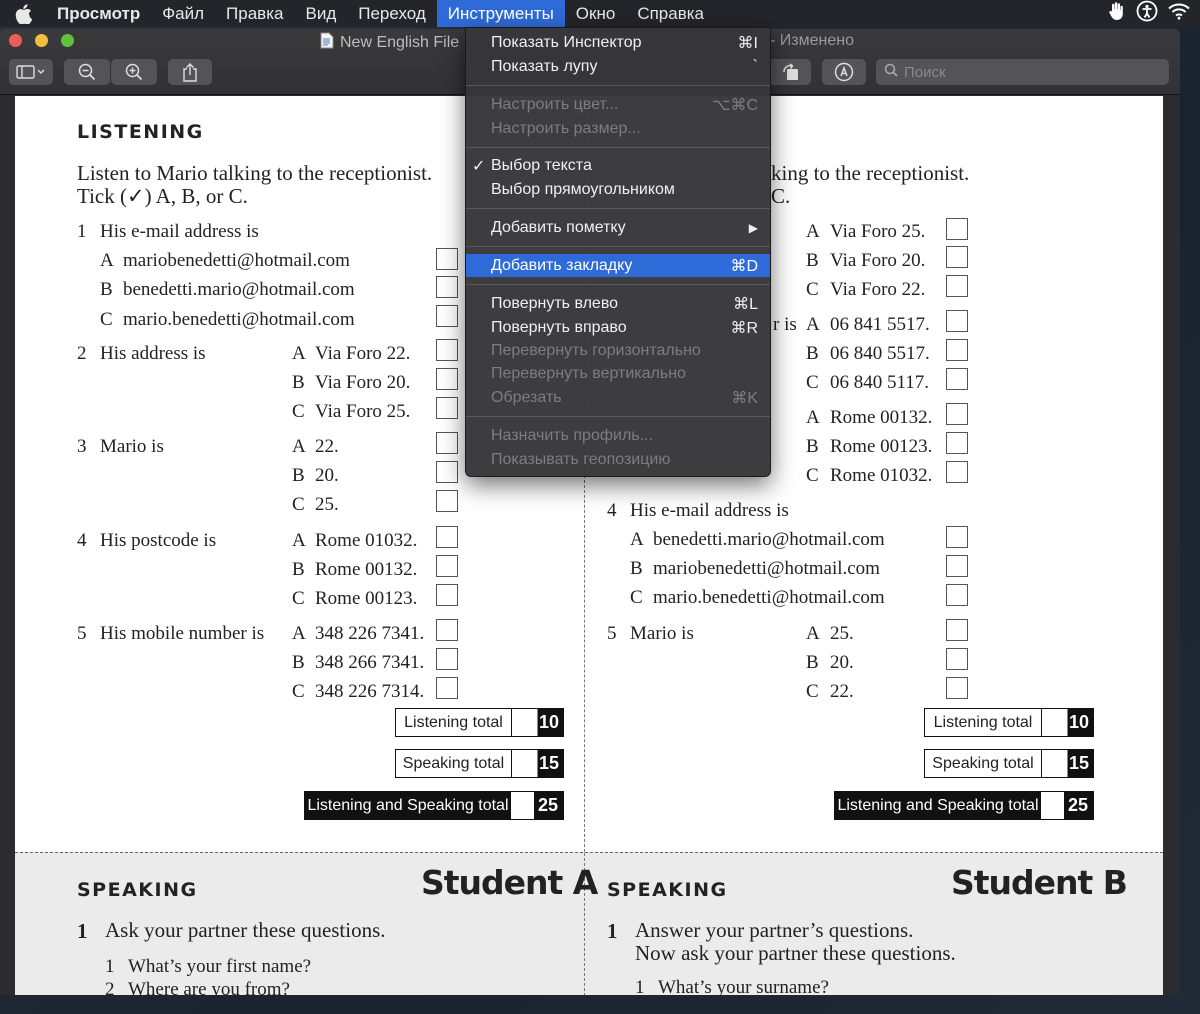 The image size is (1200, 1014). I want to click on option-text: 20., so click(842, 662).